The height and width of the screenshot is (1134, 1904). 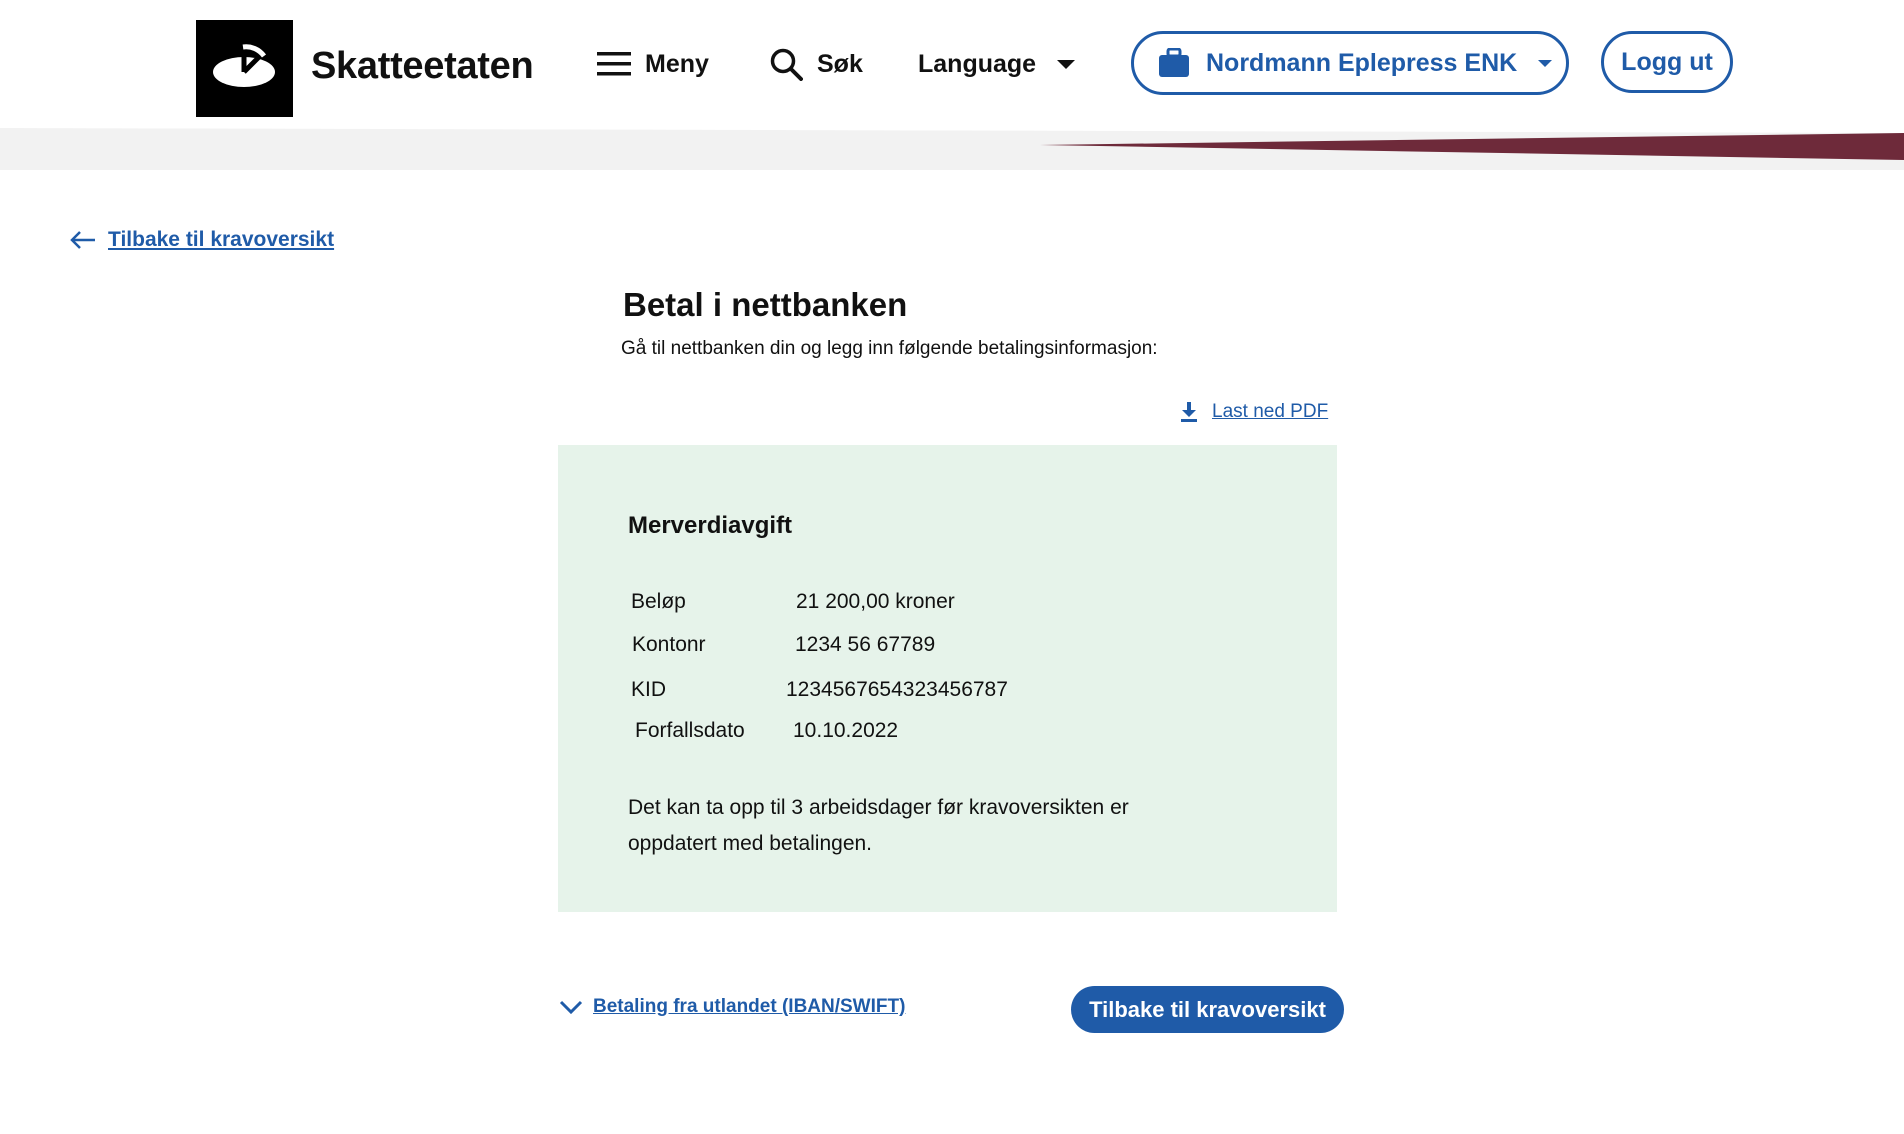 What do you see at coordinates (865, 644) in the screenshot?
I see `info-value: 1234 56 67789` at bounding box center [865, 644].